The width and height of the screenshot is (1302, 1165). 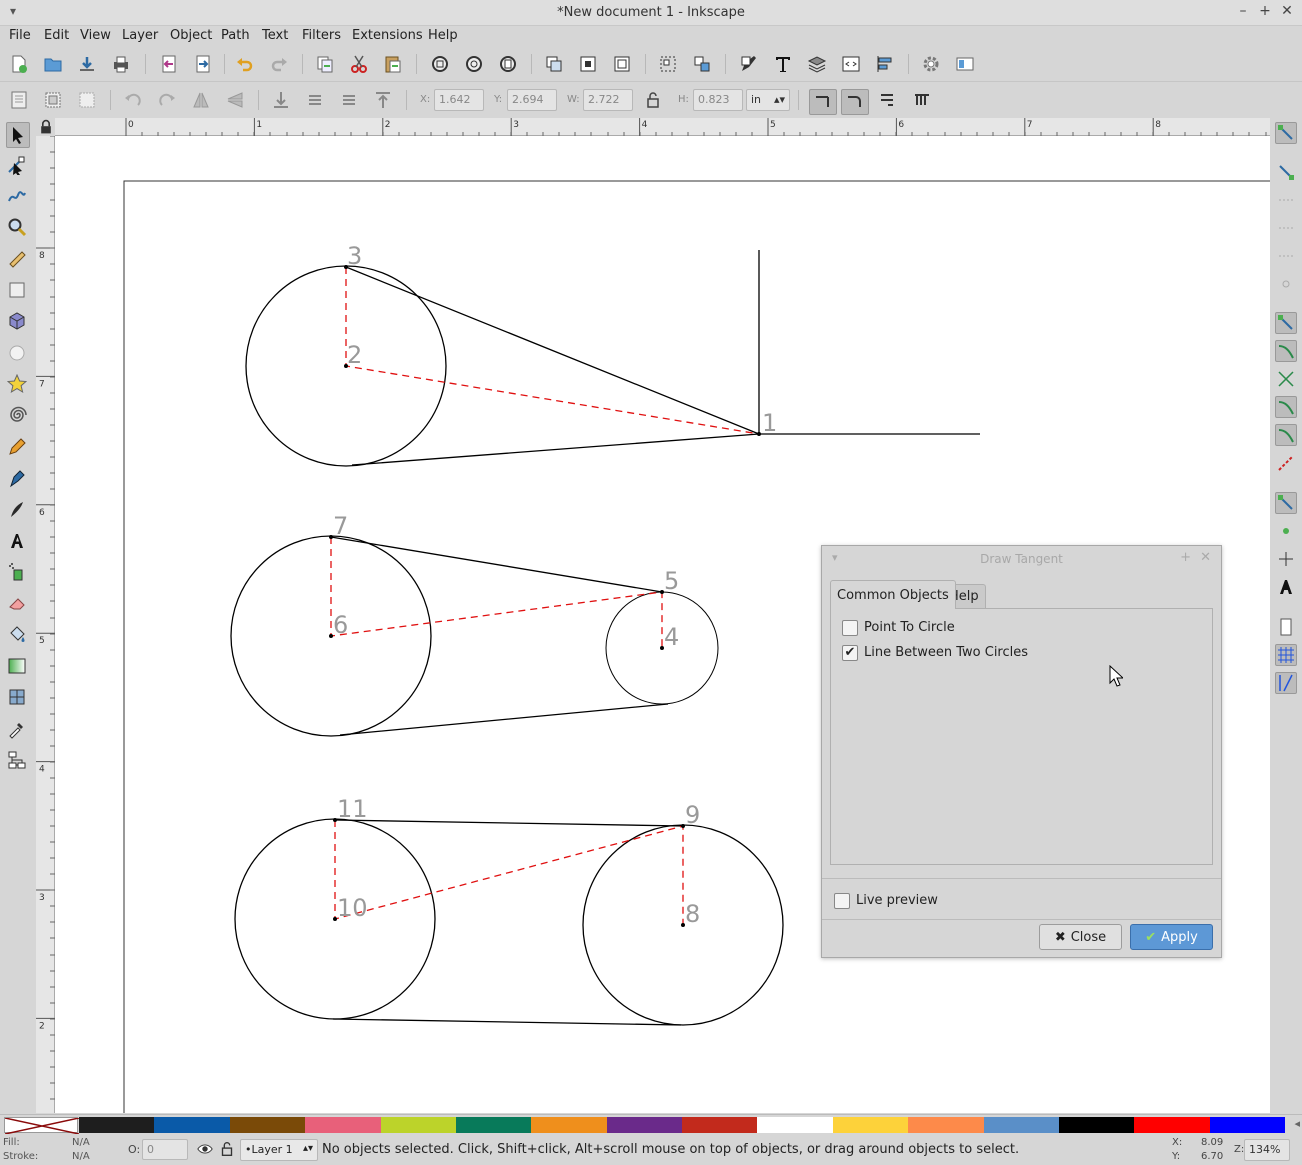 I want to click on h-field: 0.823, so click(x=718, y=100).